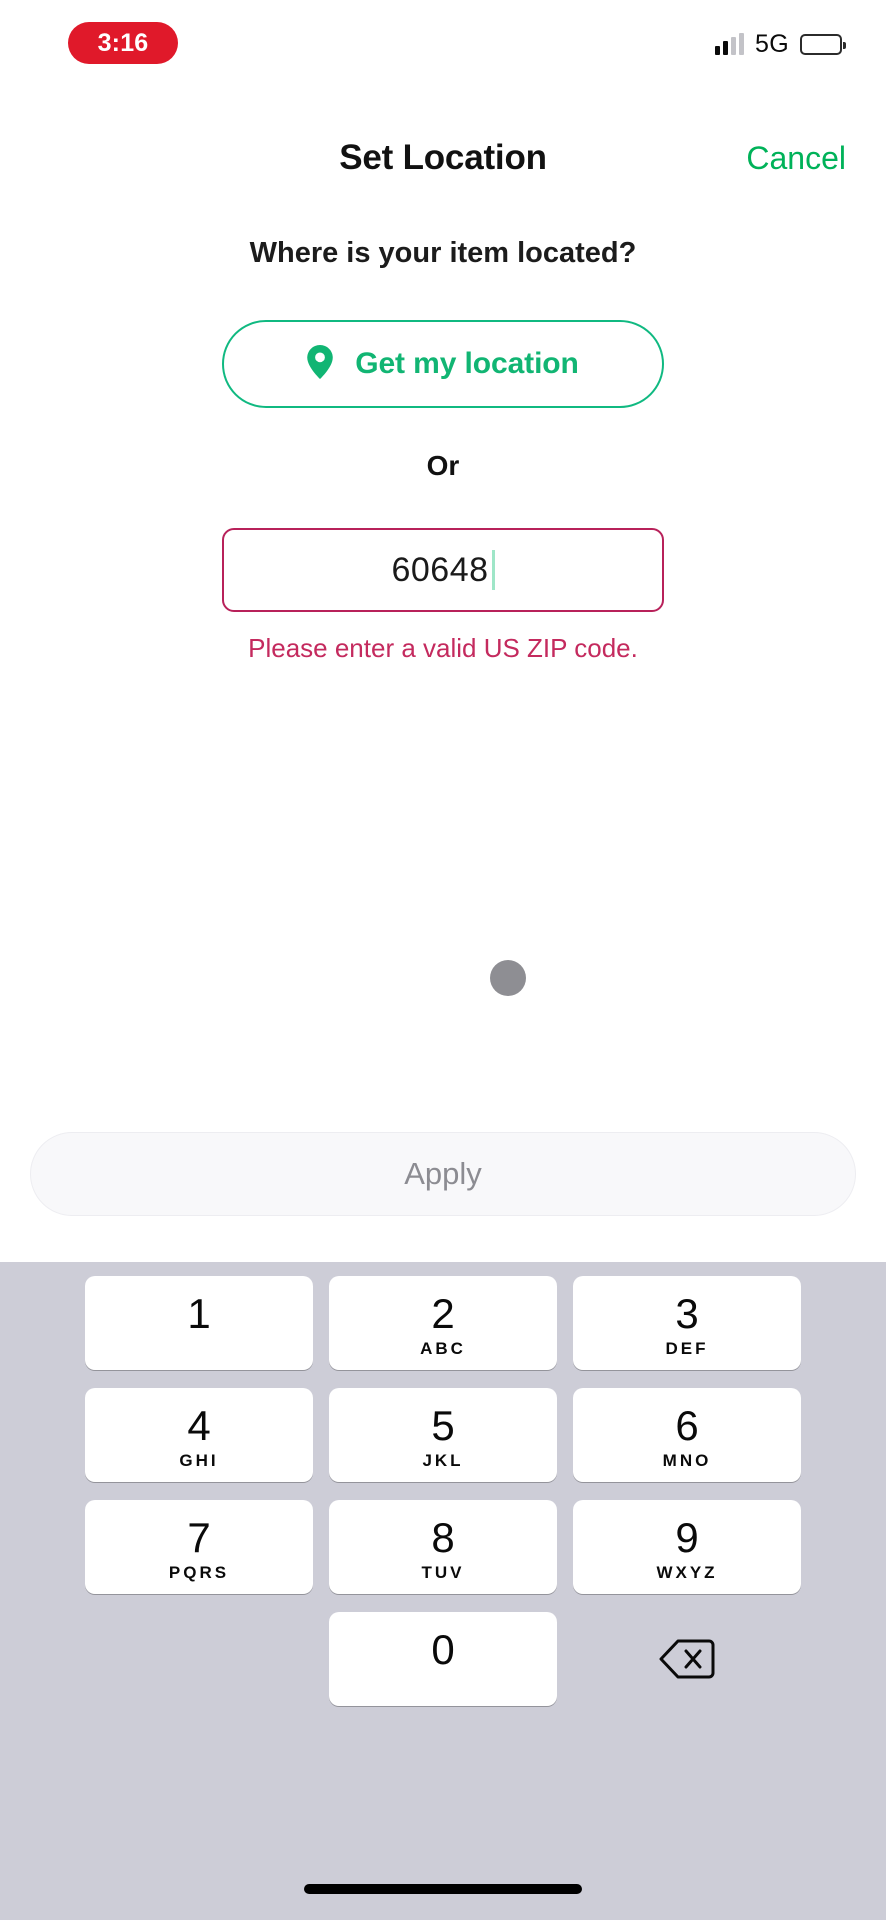  Describe the element at coordinates (199, 1313) in the screenshot. I see `key-digit: 1` at that location.